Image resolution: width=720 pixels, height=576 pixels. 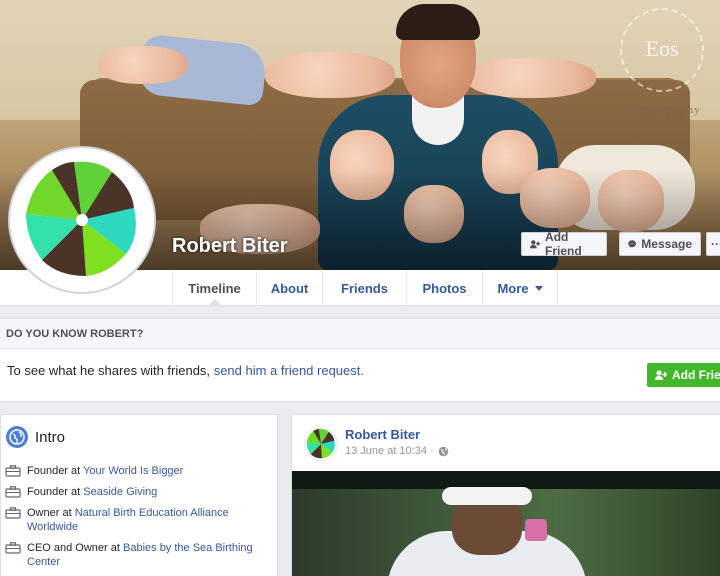 What do you see at coordinates (513, 288) in the screenshot?
I see `tab-more-label: More` at bounding box center [513, 288].